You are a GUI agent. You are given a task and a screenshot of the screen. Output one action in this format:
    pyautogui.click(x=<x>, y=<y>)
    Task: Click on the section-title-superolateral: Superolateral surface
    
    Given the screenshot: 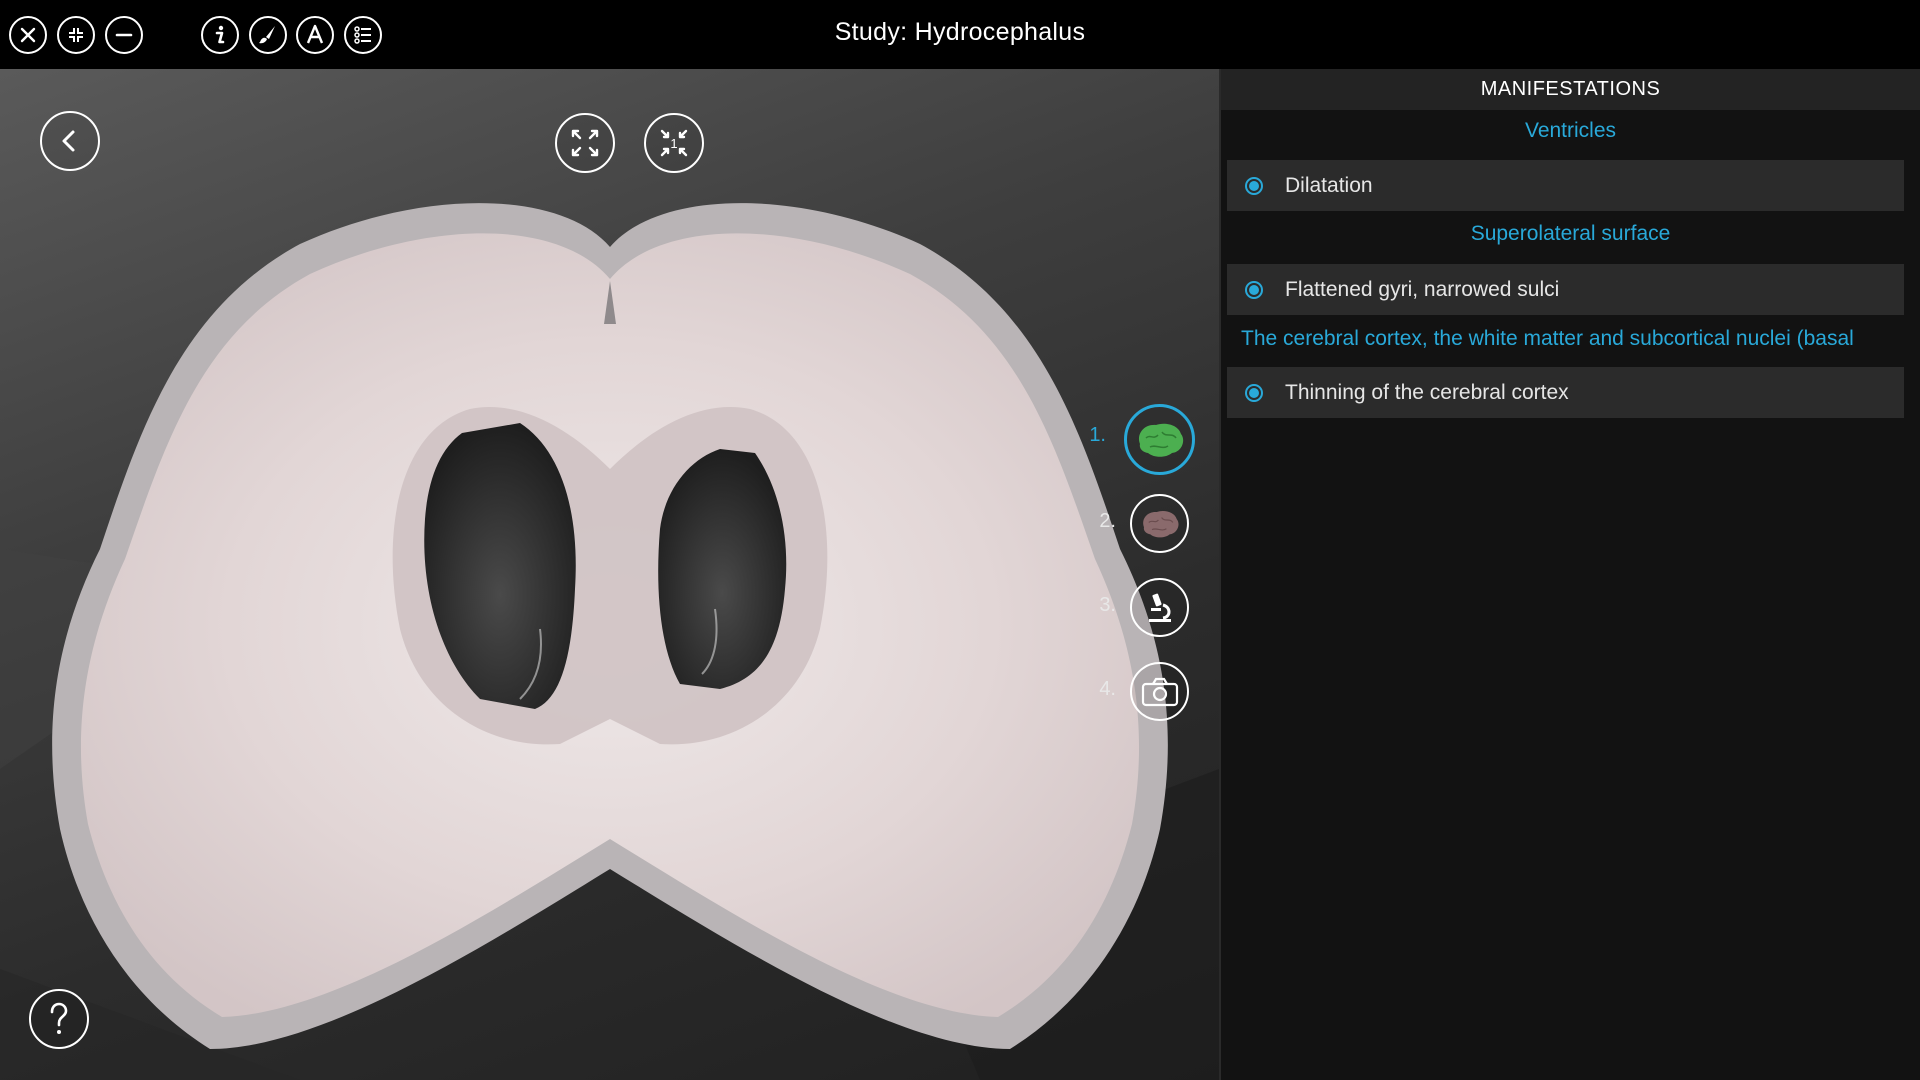 What is the action you would take?
    pyautogui.click(x=1570, y=233)
    